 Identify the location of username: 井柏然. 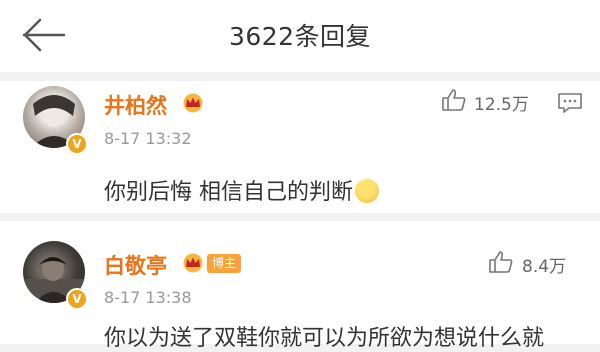
(135, 105).